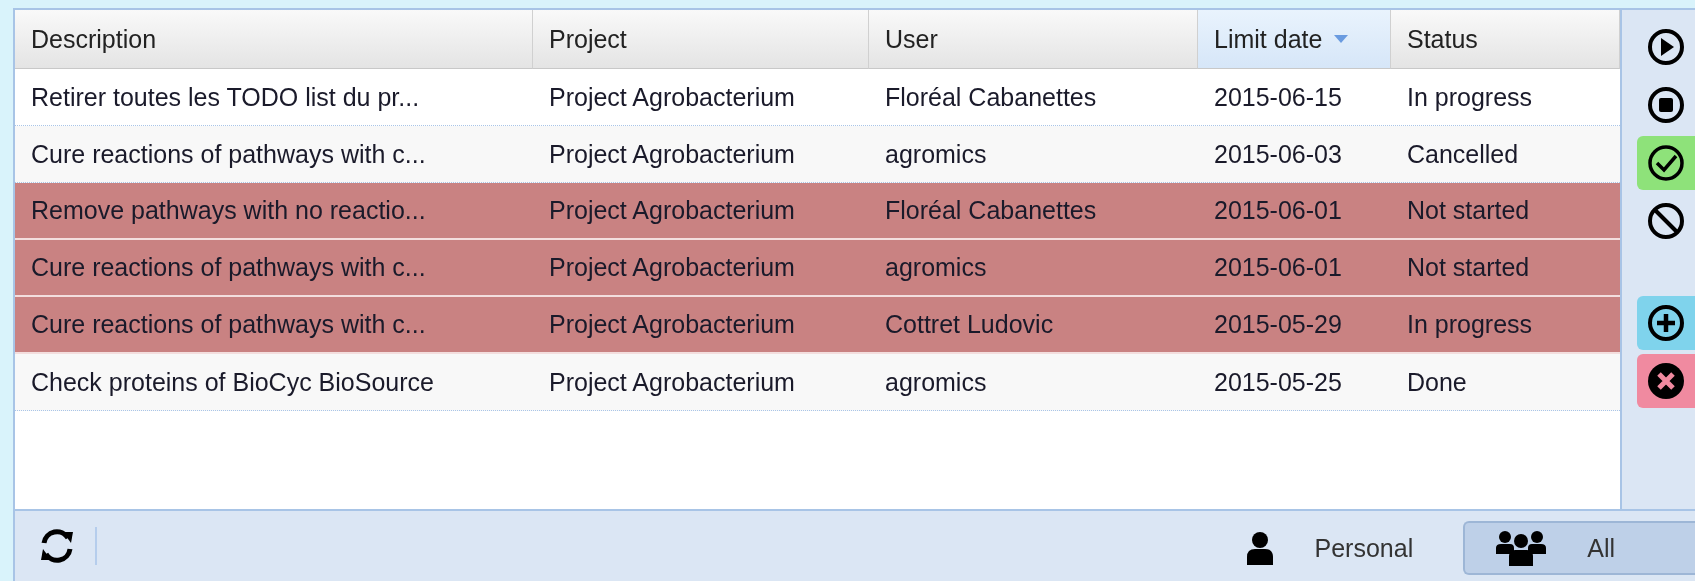 This screenshot has width=1695, height=581. Describe the element at coordinates (1437, 382) in the screenshot. I see `table-cell-text: Done` at that location.